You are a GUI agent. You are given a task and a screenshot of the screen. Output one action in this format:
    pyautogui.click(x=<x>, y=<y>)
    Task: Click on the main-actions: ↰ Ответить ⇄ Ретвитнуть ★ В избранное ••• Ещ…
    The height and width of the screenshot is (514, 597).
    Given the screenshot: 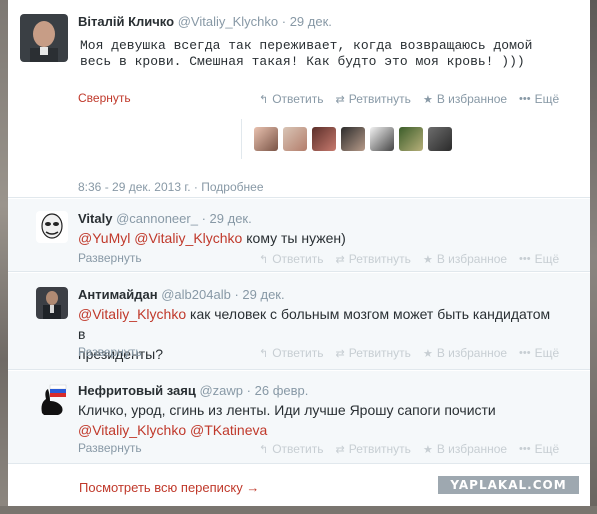 What is the action you would take?
    pyautogui.click(x=415, y=99)
    